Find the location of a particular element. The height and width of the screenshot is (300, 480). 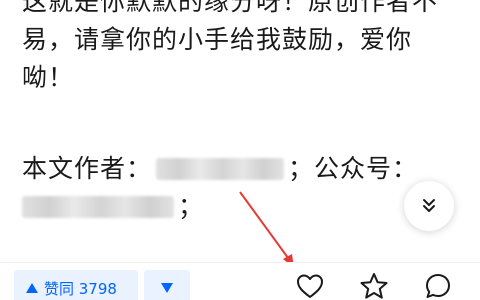

scroll-down-button is located at coordinates (429, 206).